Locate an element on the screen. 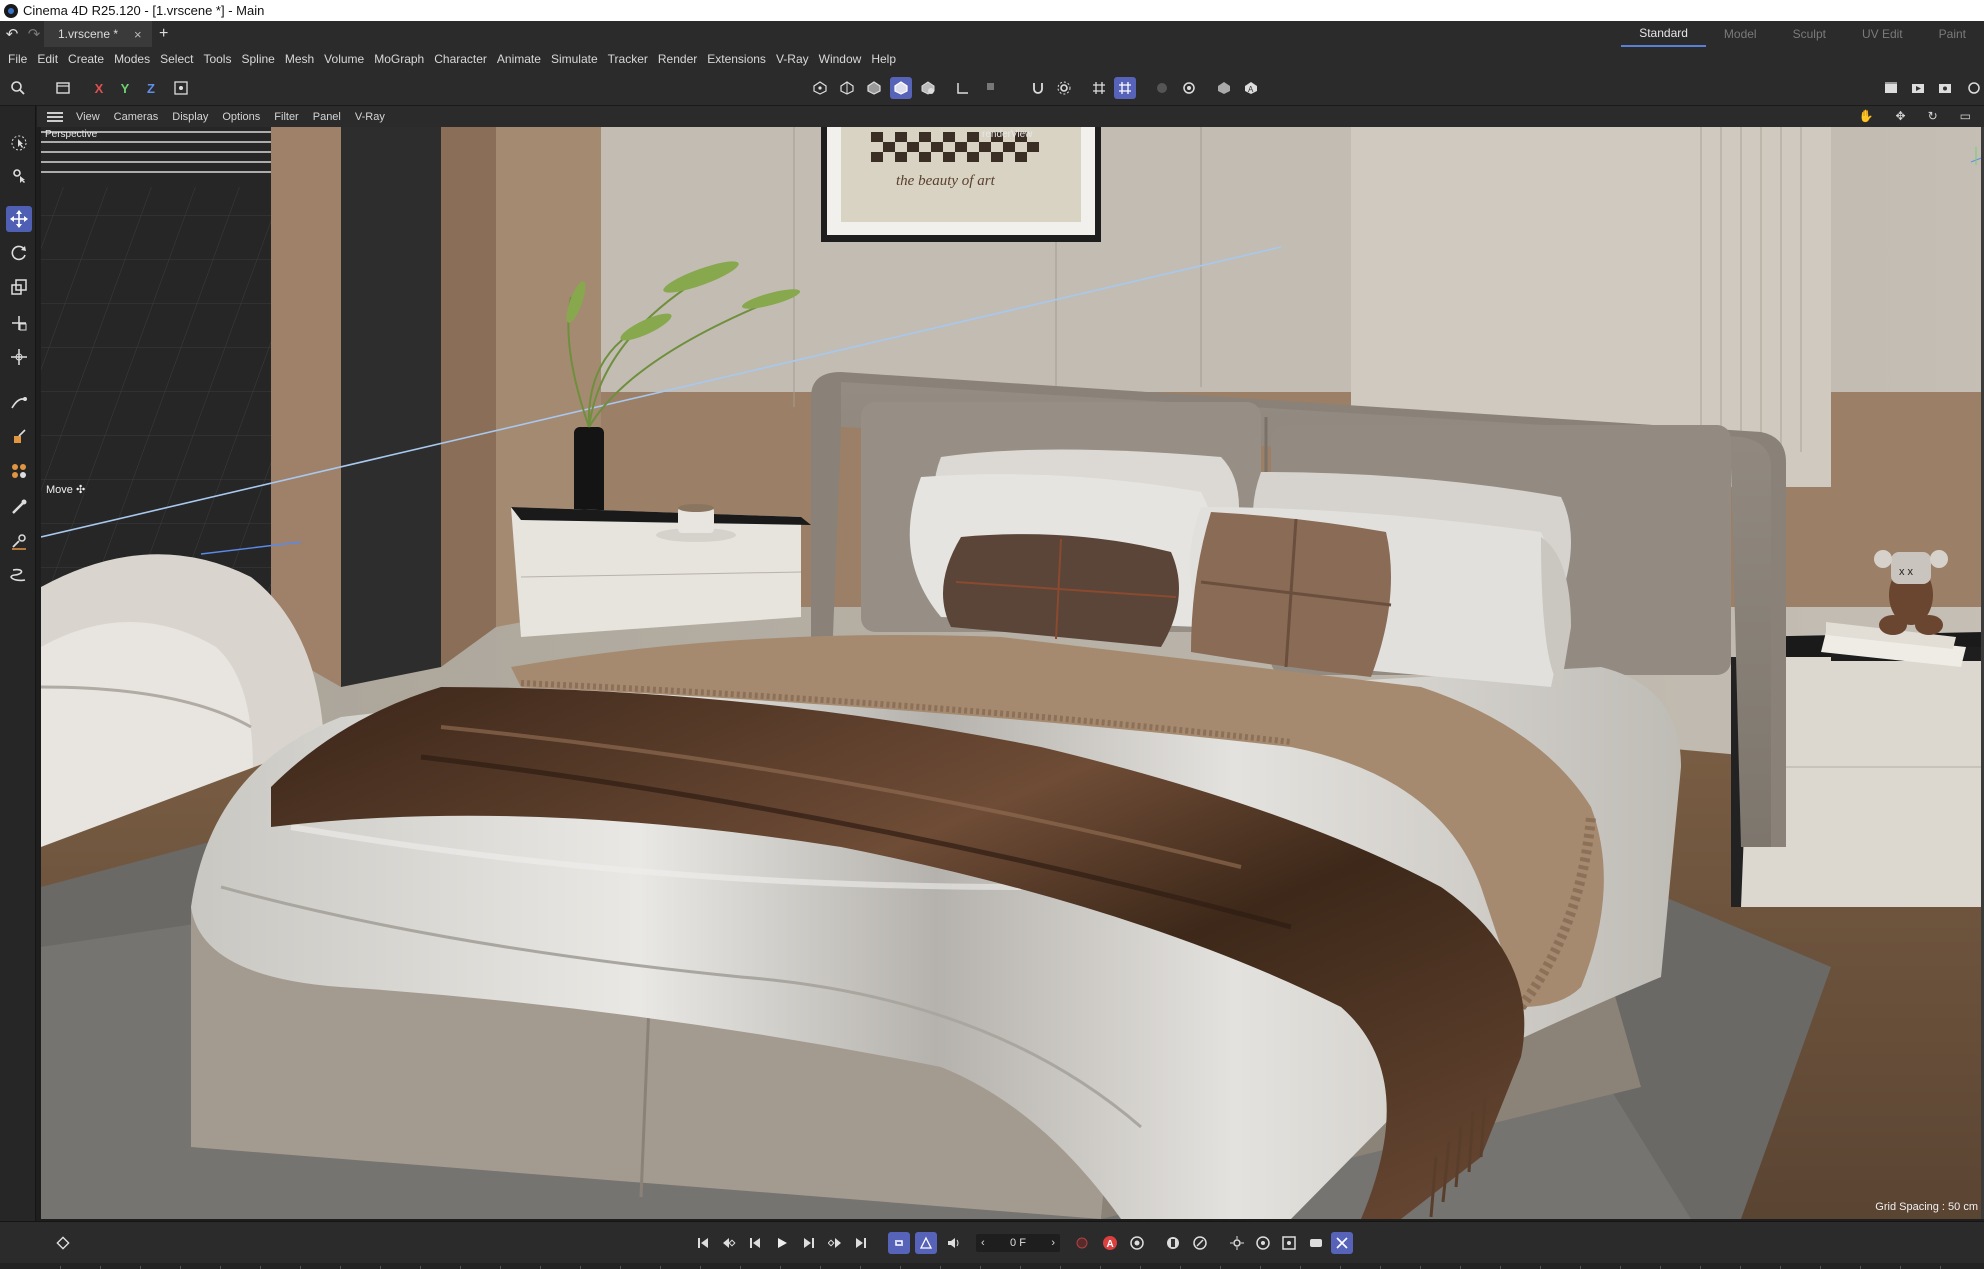 The height and width of the screenshot is (1269, 1984). key-position-icon is located at coordinates (1173, 1243).